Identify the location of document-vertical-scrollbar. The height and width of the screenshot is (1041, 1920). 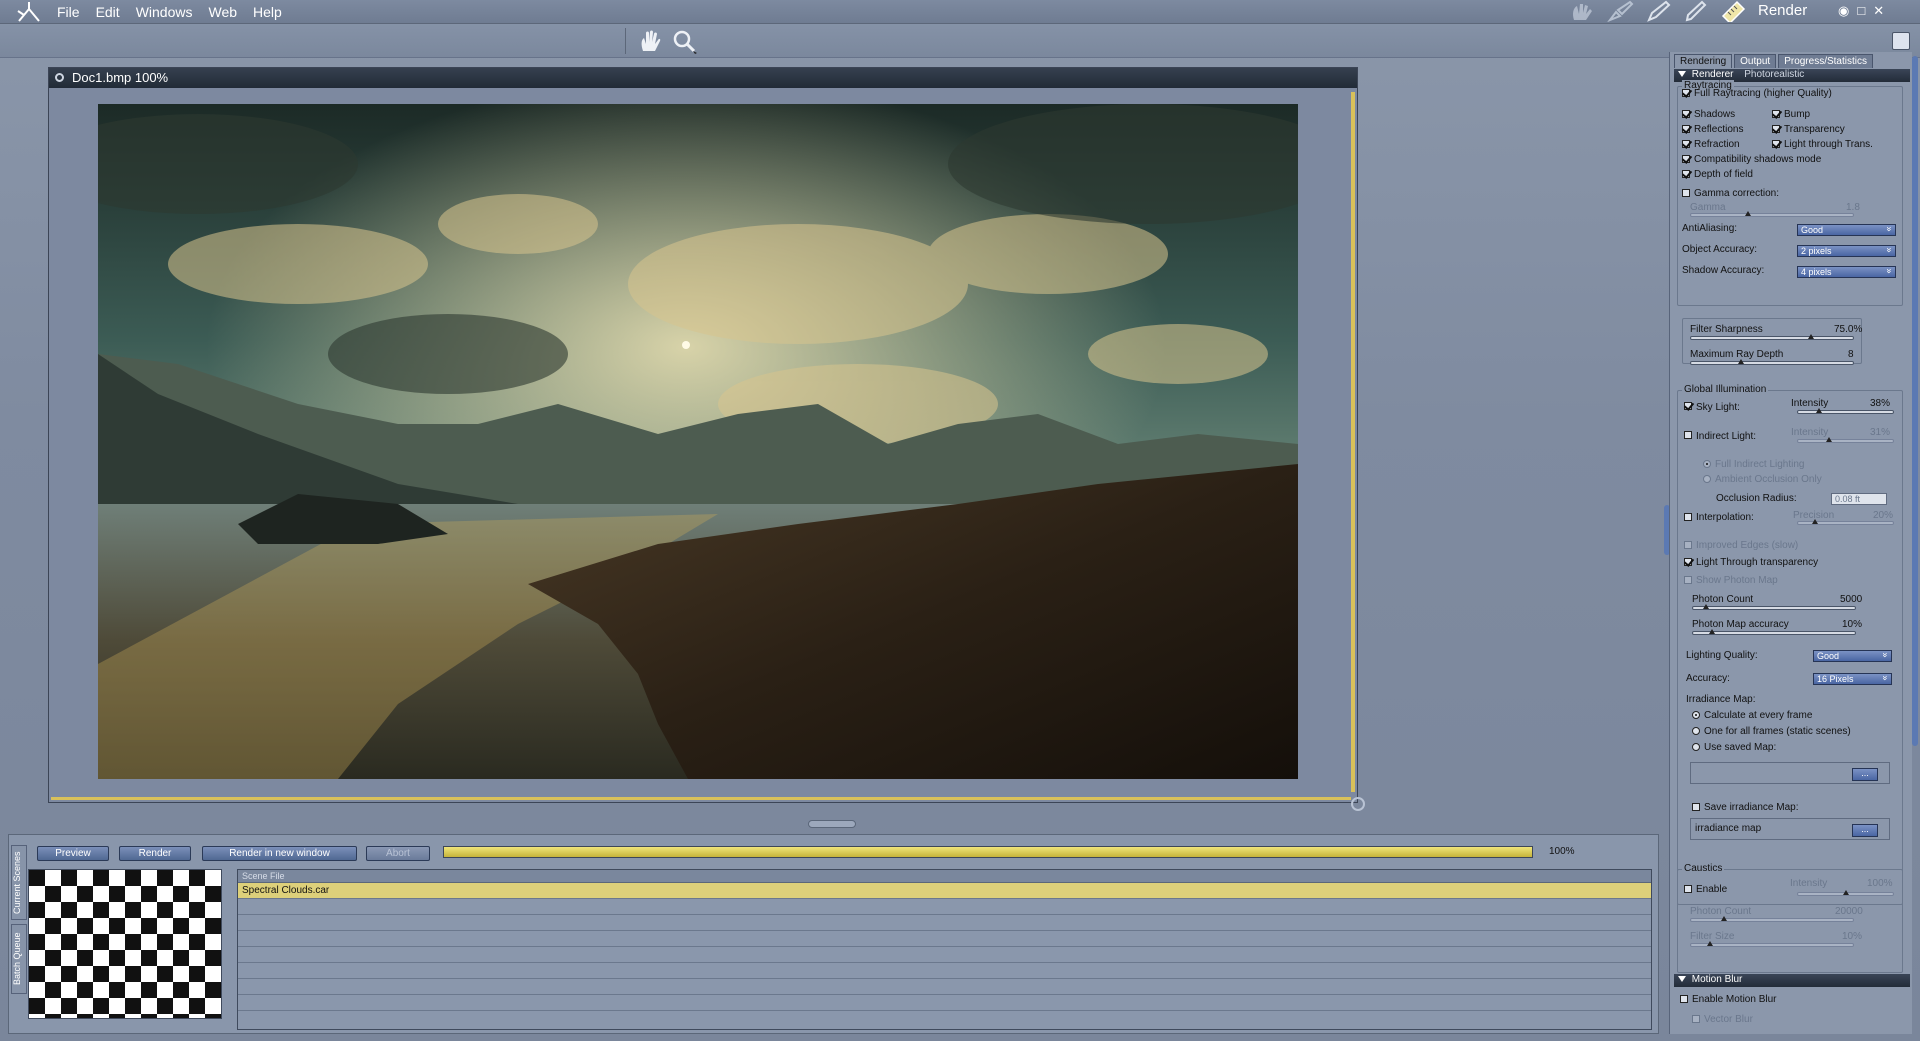
(1353, 442).